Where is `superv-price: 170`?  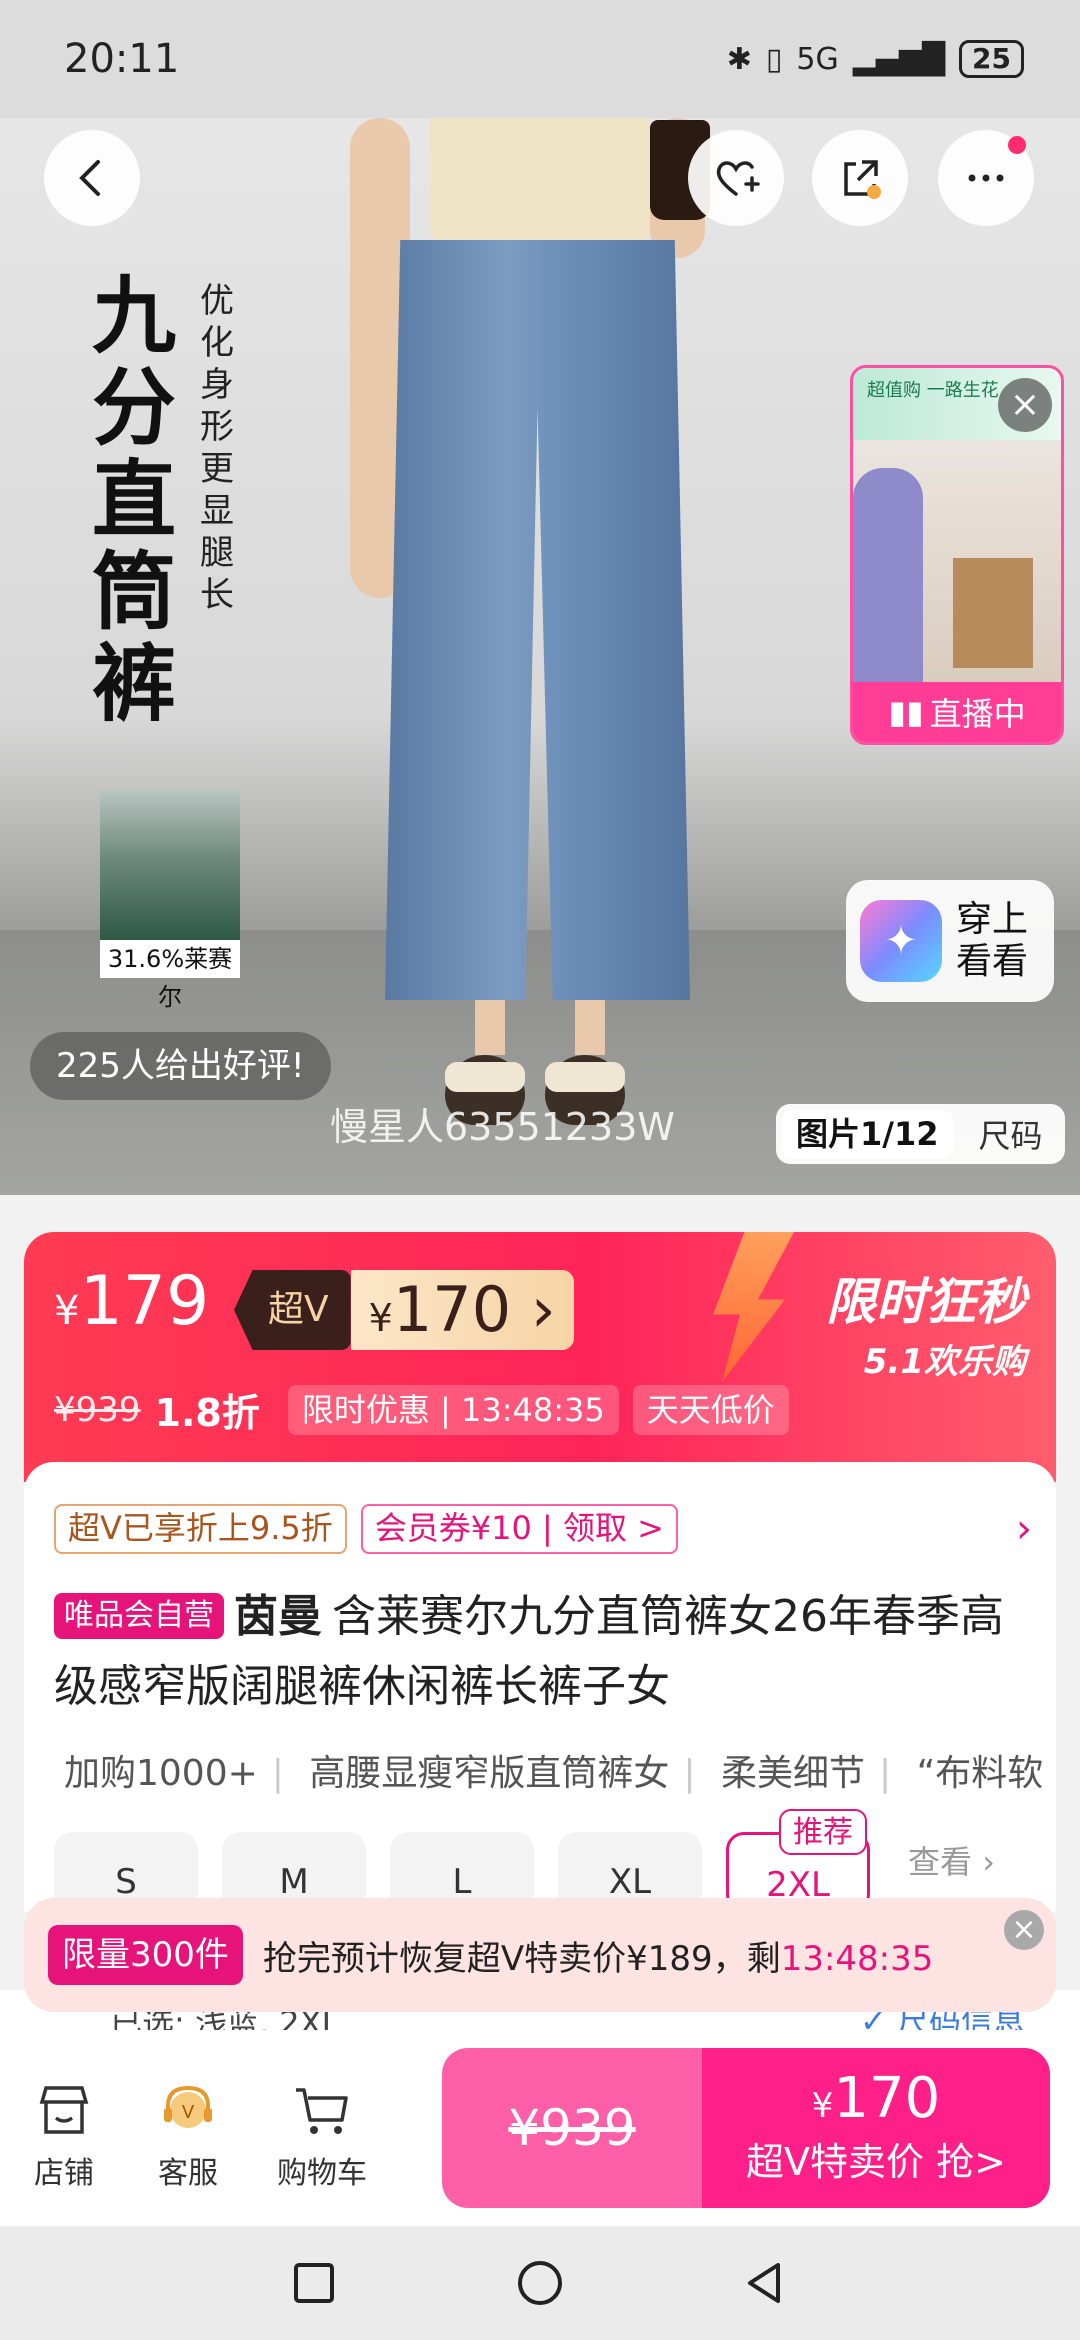
superv-price: 170 is located at coordinates (452, 1309).